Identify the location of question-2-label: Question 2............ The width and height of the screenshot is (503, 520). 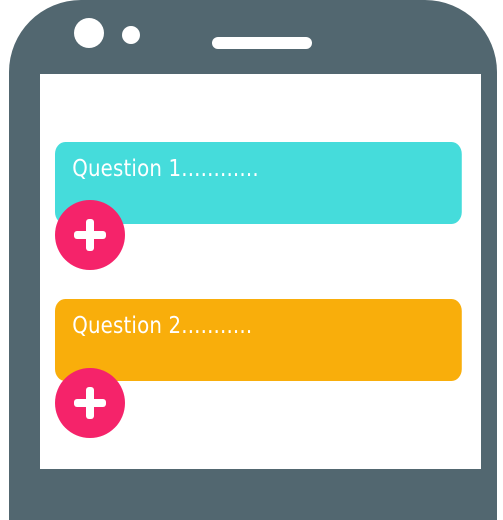
(162, 326).